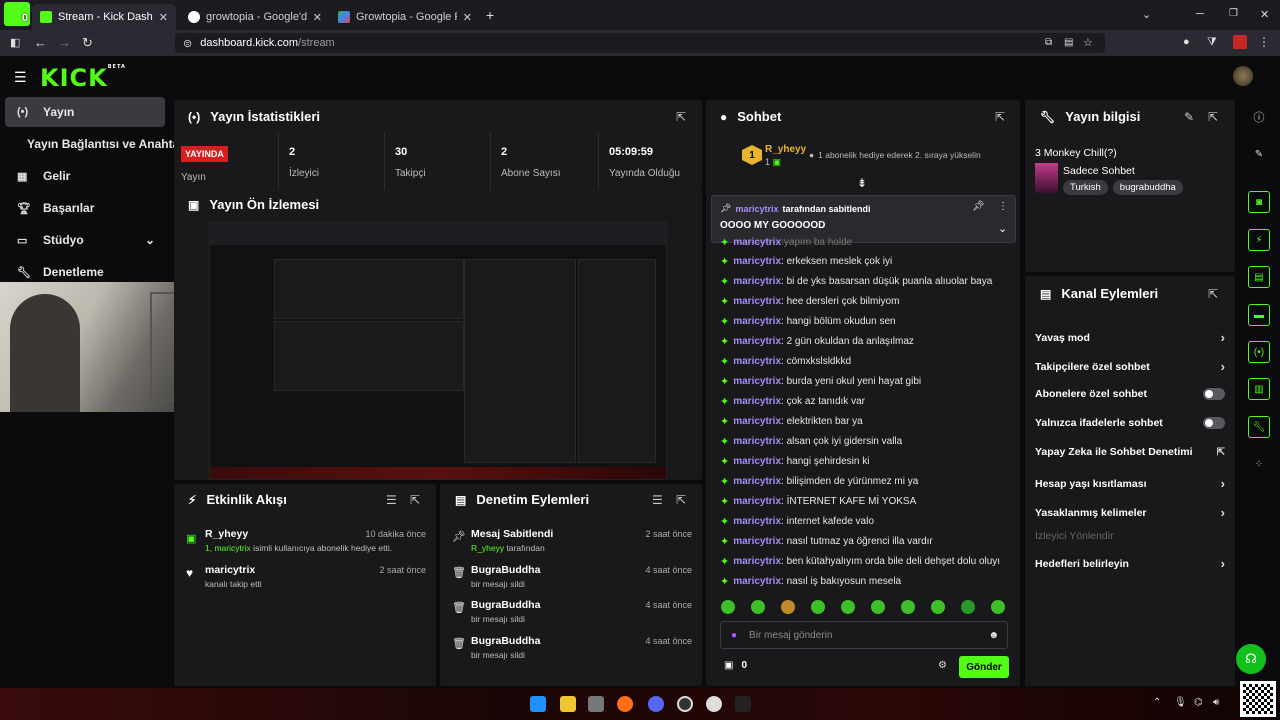  I want to click on microphone-icon: ●, so click(734, 635).